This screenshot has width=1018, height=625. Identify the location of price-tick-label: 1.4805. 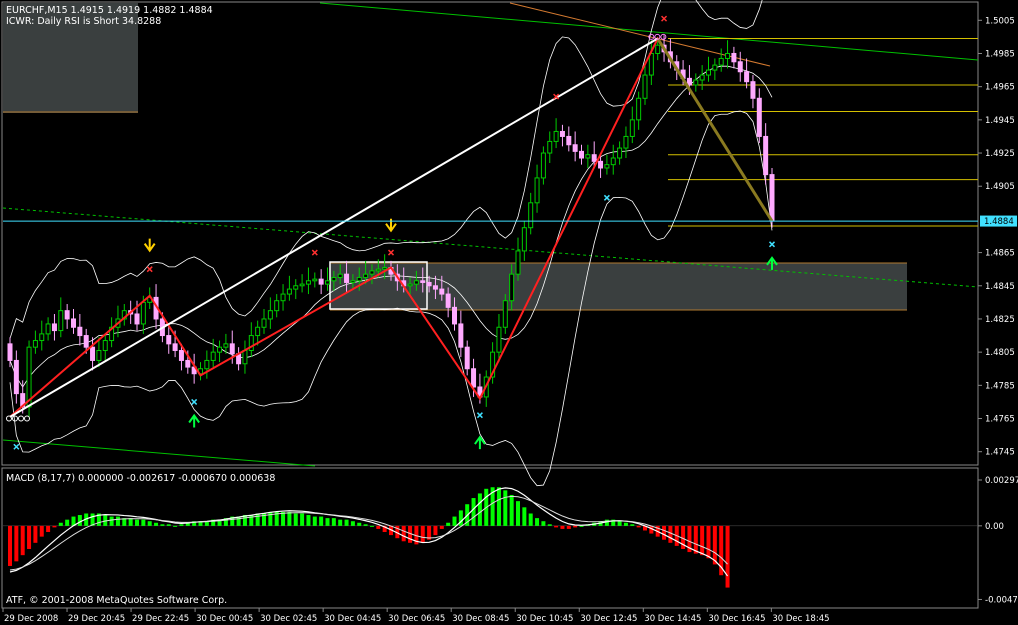
(1000, 353).